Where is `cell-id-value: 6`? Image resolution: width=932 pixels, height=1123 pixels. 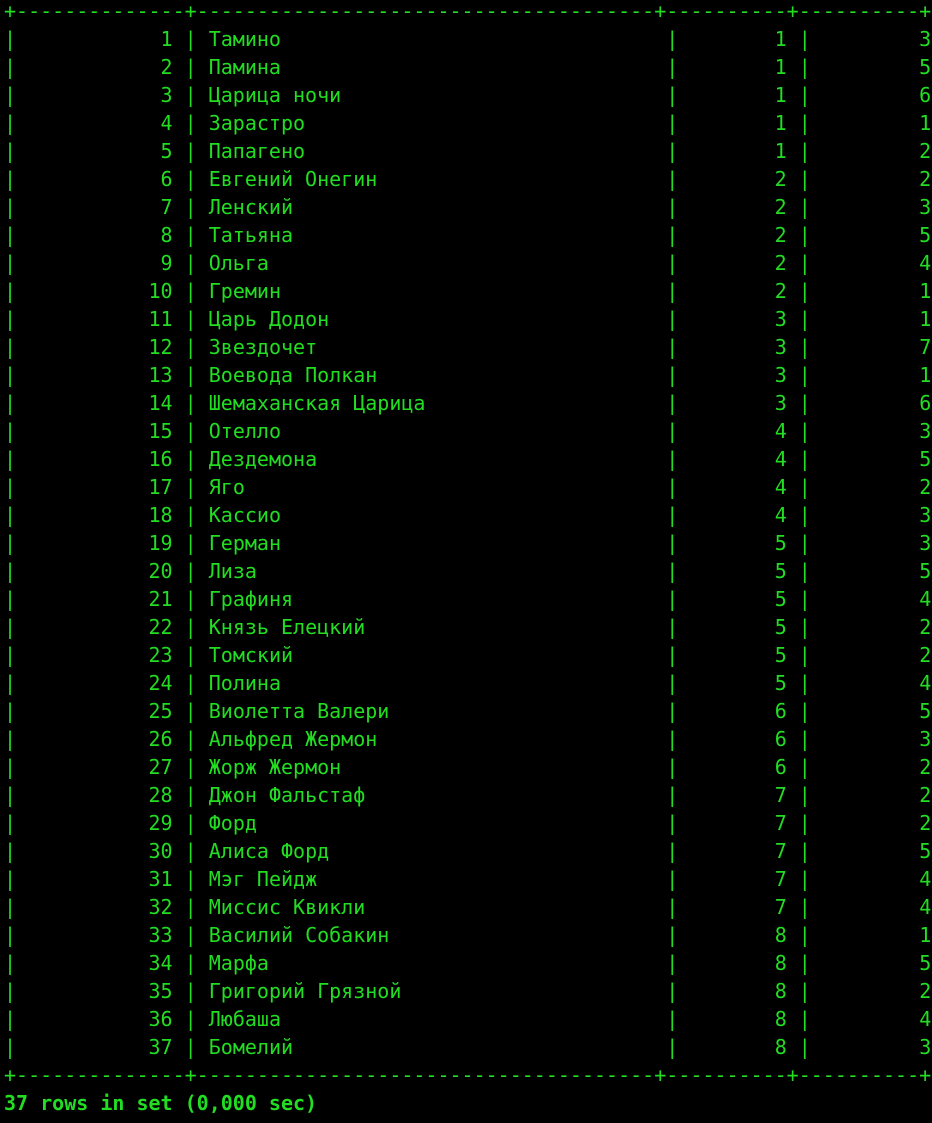
cell-id-value: 6 is located at coordinates (166, 179).